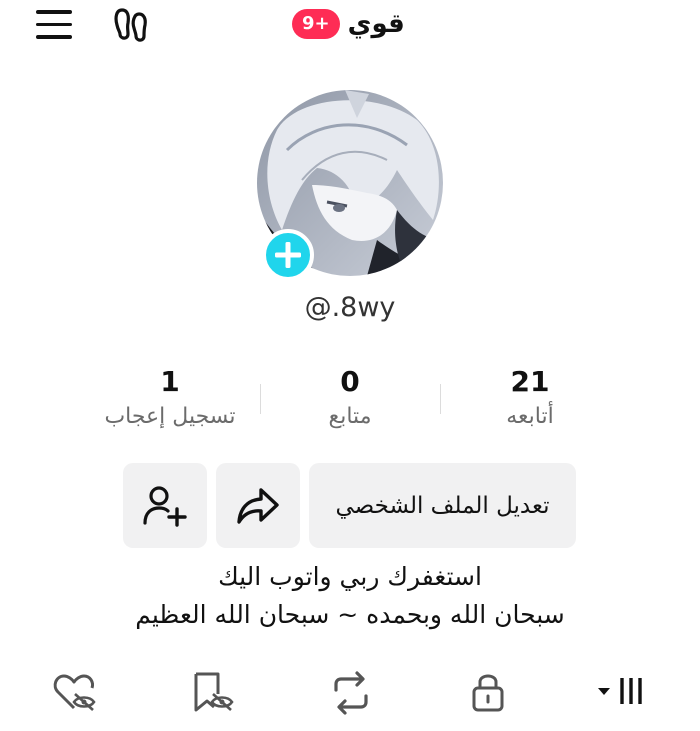  What do you see at coordinates (350, 381) in the screenshot?
I see `followers-count: 0` at bounding box center [350, 381].